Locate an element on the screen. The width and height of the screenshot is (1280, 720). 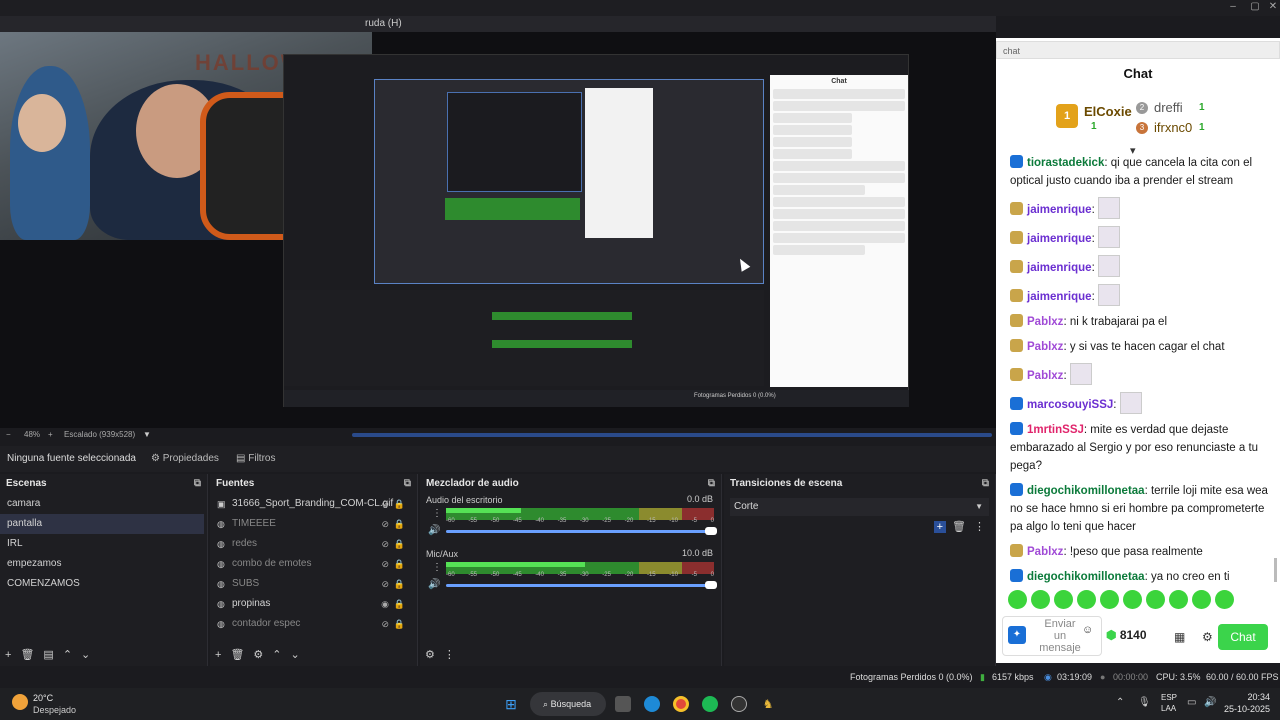
app-icon: ♞ is located at coordinates (768, 704).